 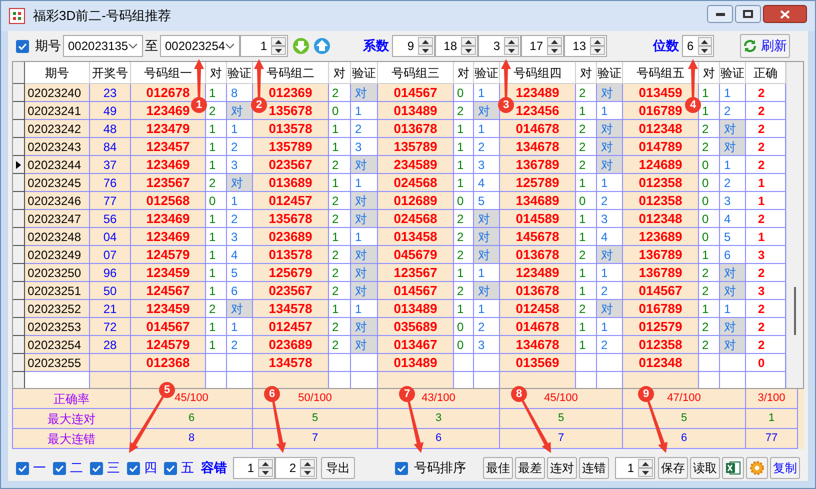 What do you see at coordinates (794, 225) in the screenshot?
I see `scrollbar` at bounding box center [794, 225].